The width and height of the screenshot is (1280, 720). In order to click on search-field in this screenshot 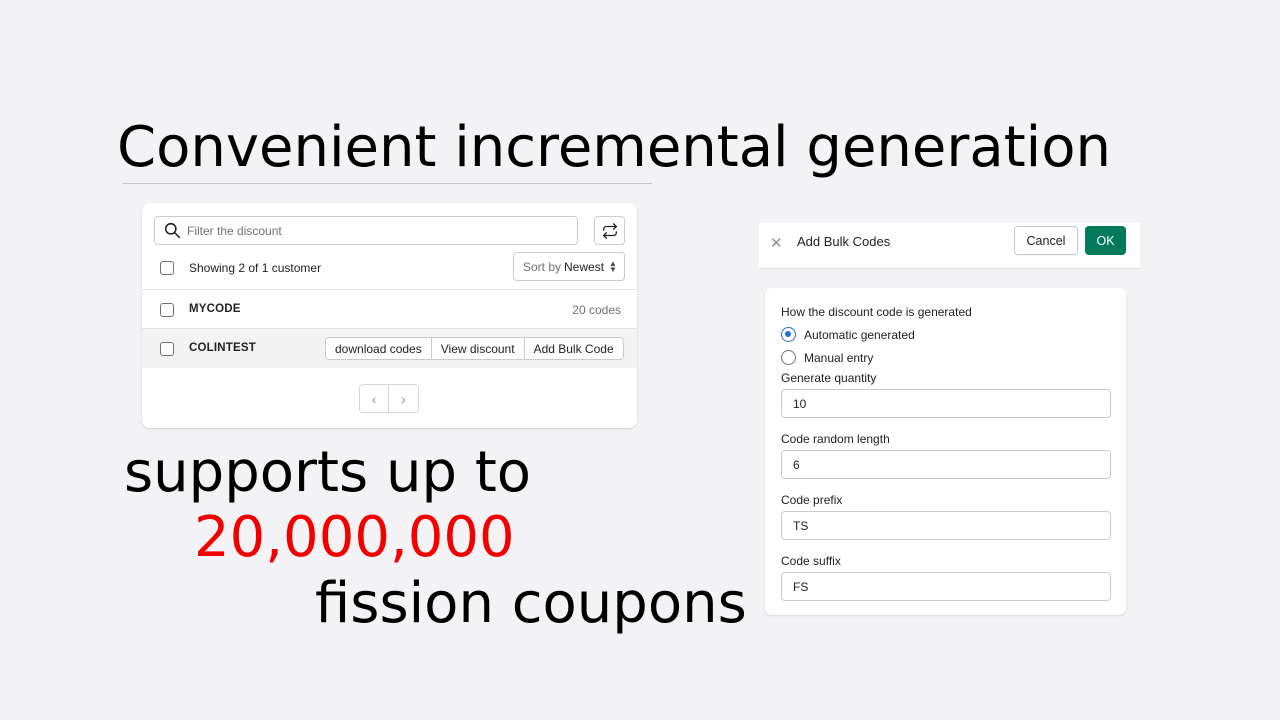, I will do `click(366, 230)`.